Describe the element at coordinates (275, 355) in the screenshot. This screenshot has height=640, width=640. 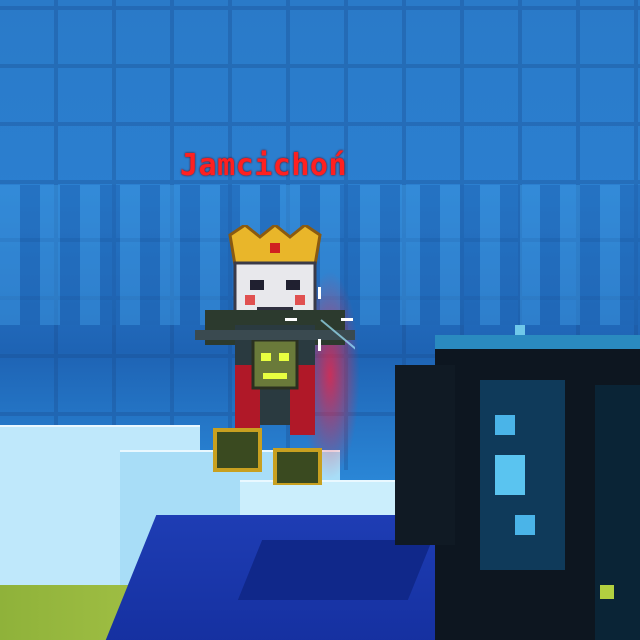
I see `enemy-player-avatar` at that location.